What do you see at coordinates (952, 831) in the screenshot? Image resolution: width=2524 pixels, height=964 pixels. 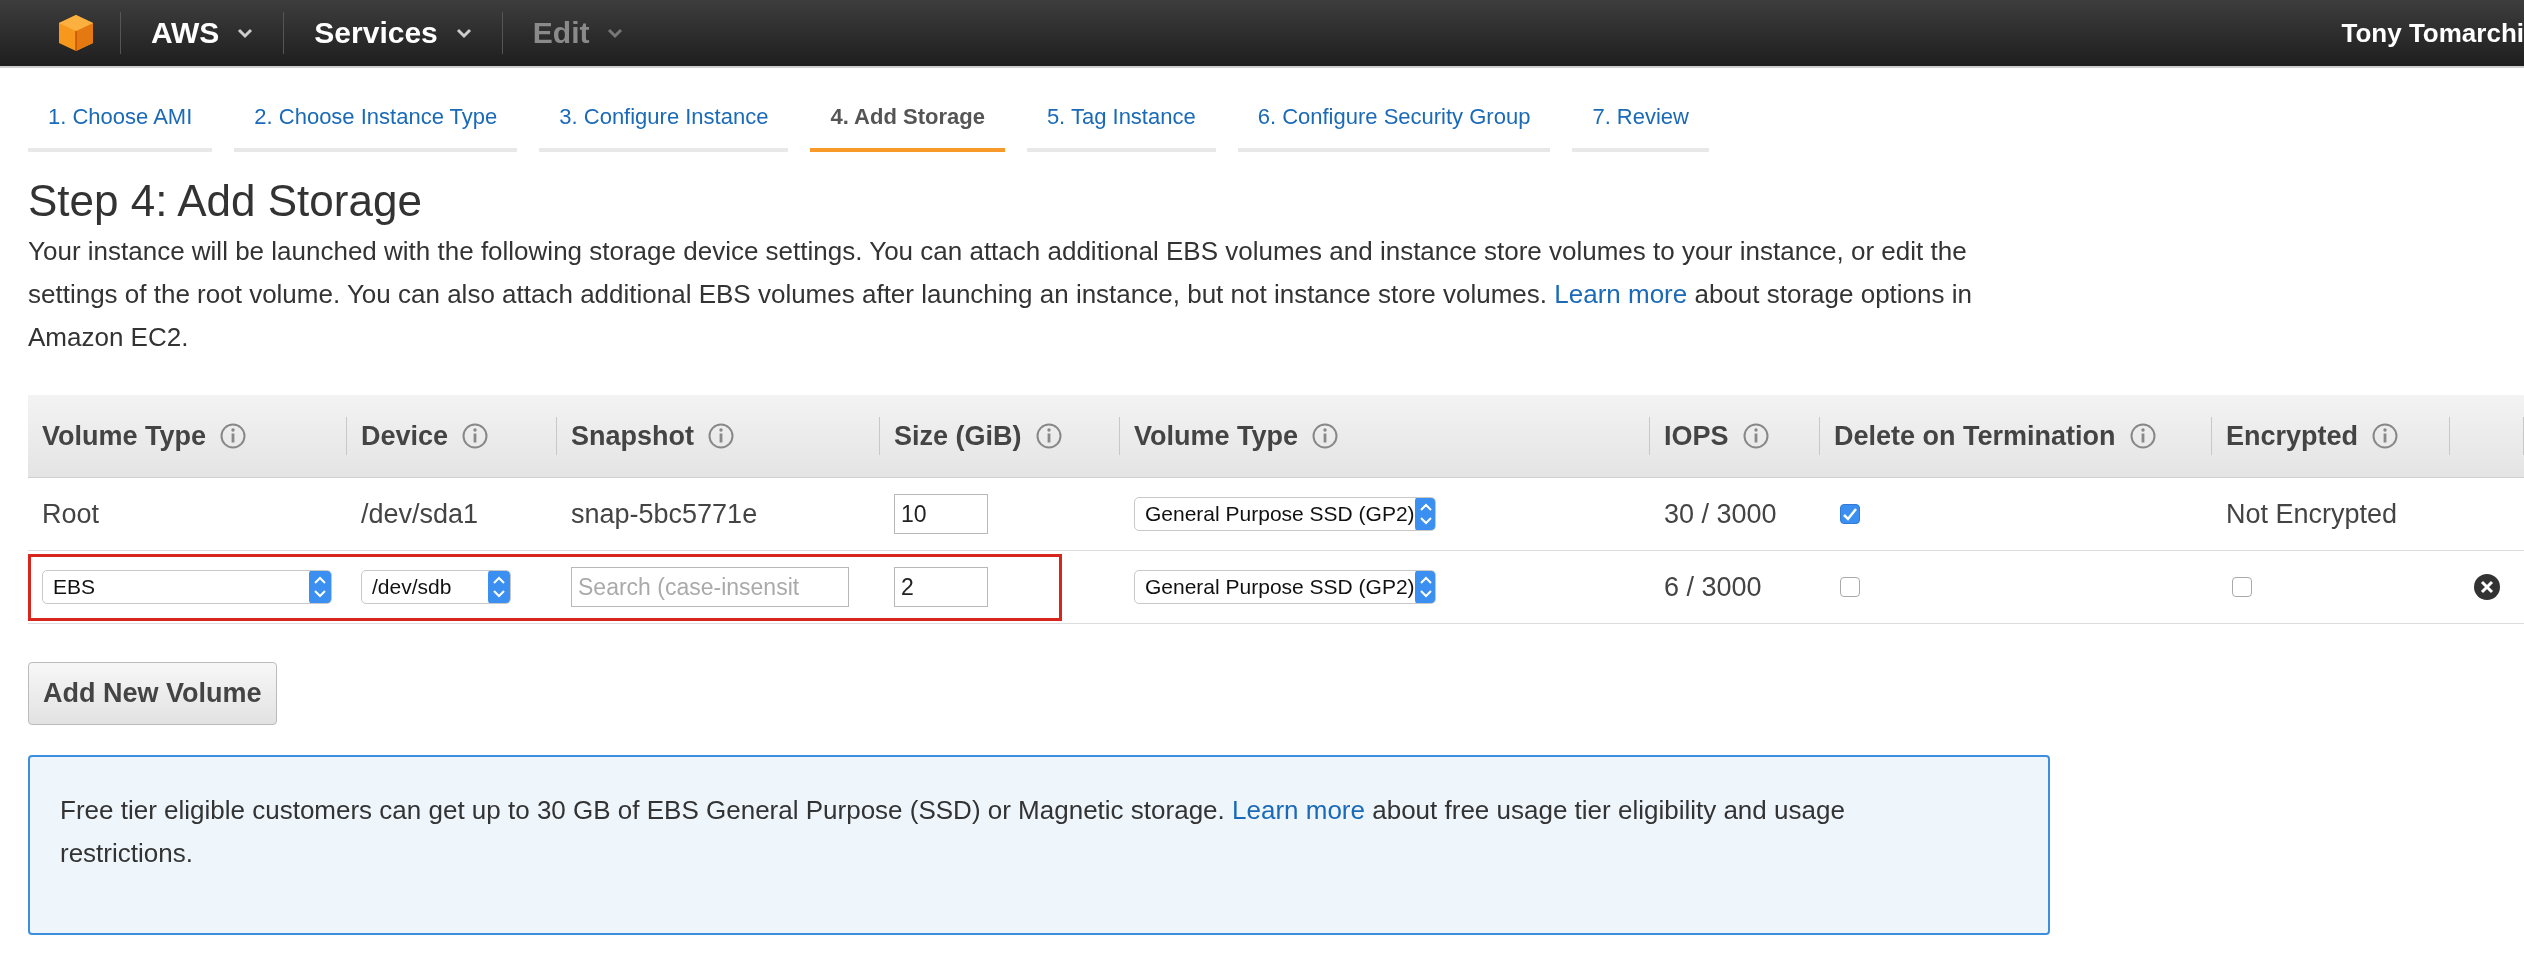 I see `notice-text: Free tier eligible customers can get up to 30 GB of EBS General Purpose (SSD) or Magnetic storage. Learn more about free usage tier eligibility and usage restrictions.` at bounding box center [952, 831].